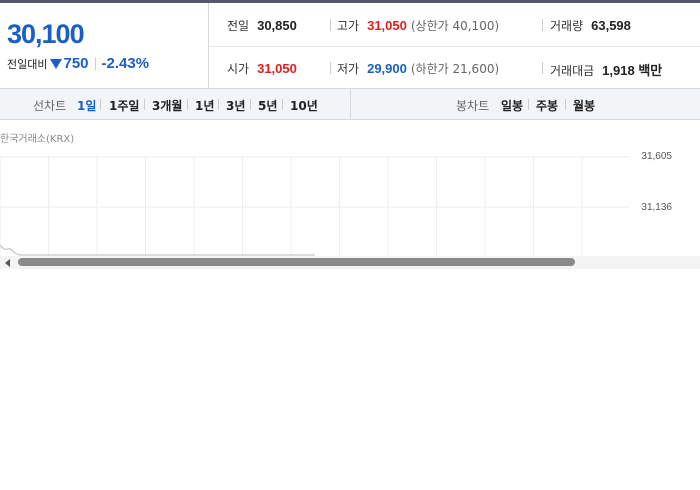 The height and width of the screenshot is (490, 700). I want to click on tab-1day: 1일, so click(86, 105).